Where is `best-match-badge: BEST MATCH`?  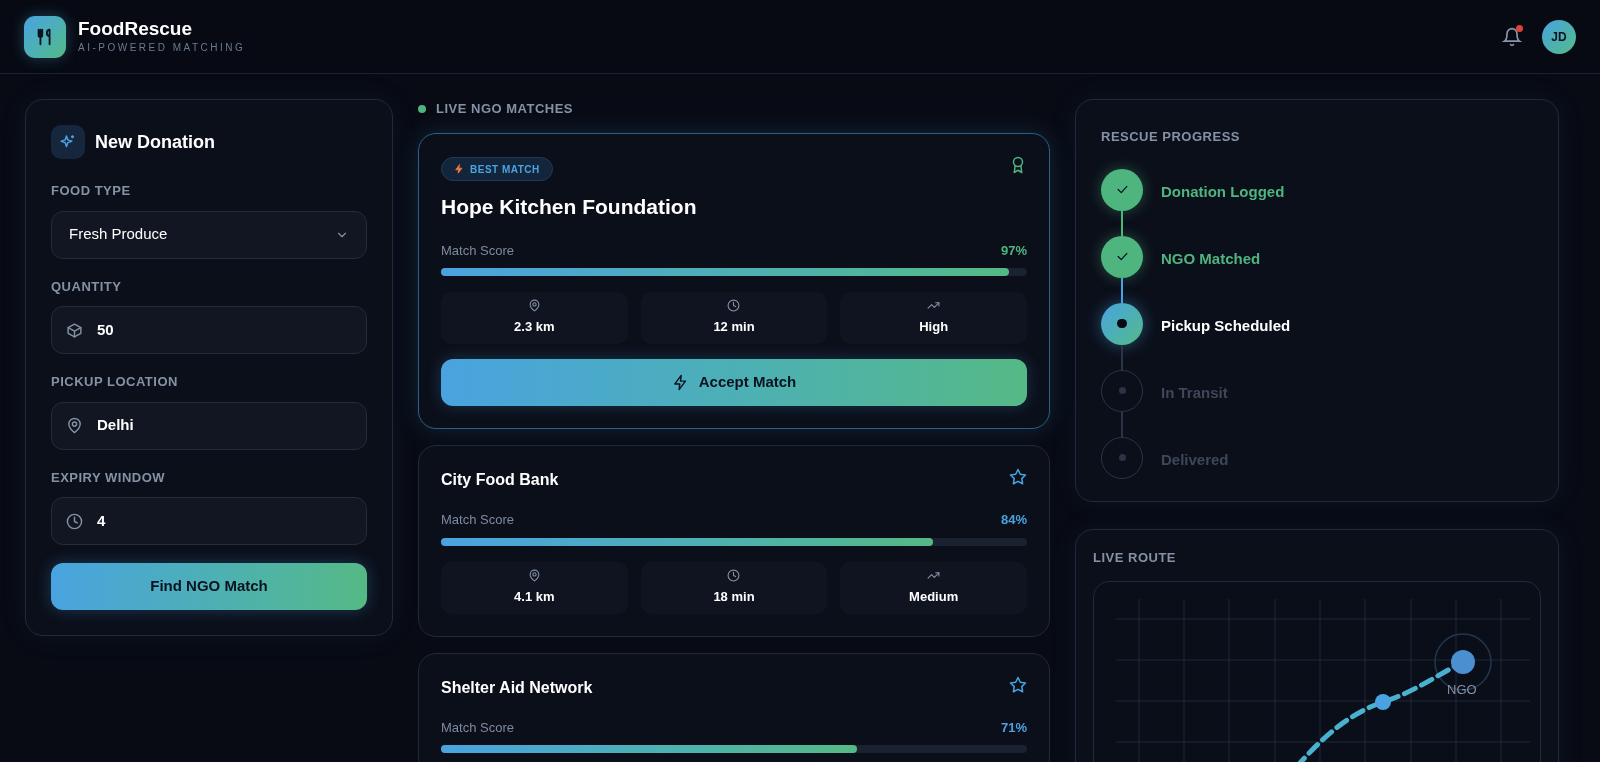
best-match-badge: BEST MATCH is located at coordinates (497, 169).